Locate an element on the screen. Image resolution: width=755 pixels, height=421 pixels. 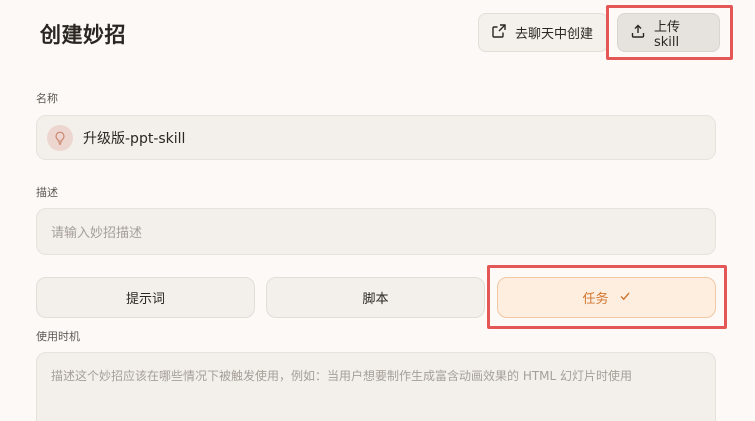
upload-skill-label: 上传 skill is located at coordinates (667, 34).